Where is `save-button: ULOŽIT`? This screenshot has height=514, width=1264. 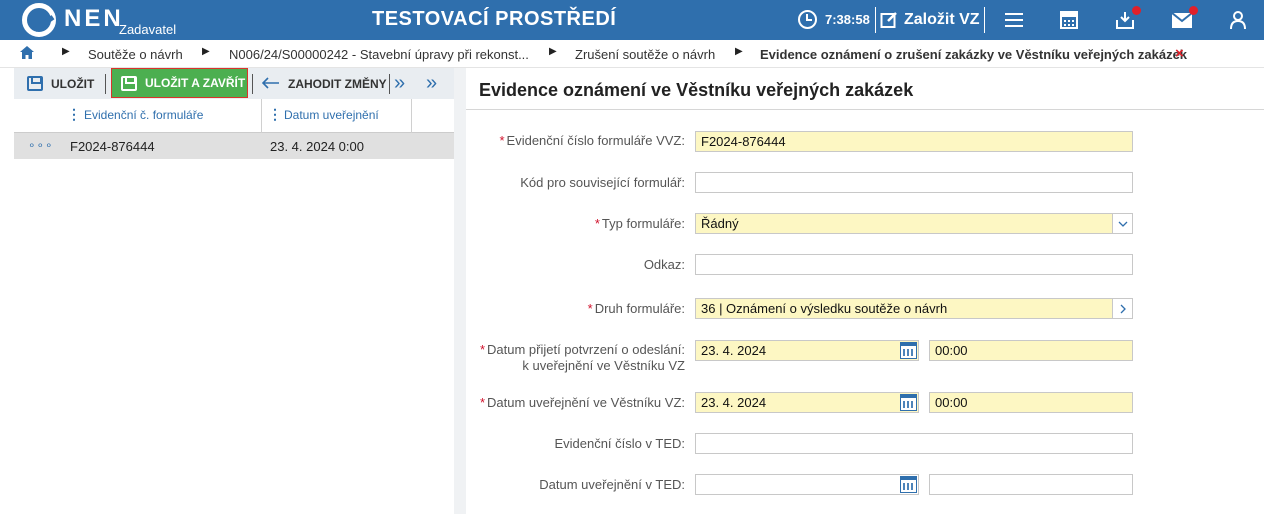
save-button: ULOŽIT is located at coordinates (60, 83).